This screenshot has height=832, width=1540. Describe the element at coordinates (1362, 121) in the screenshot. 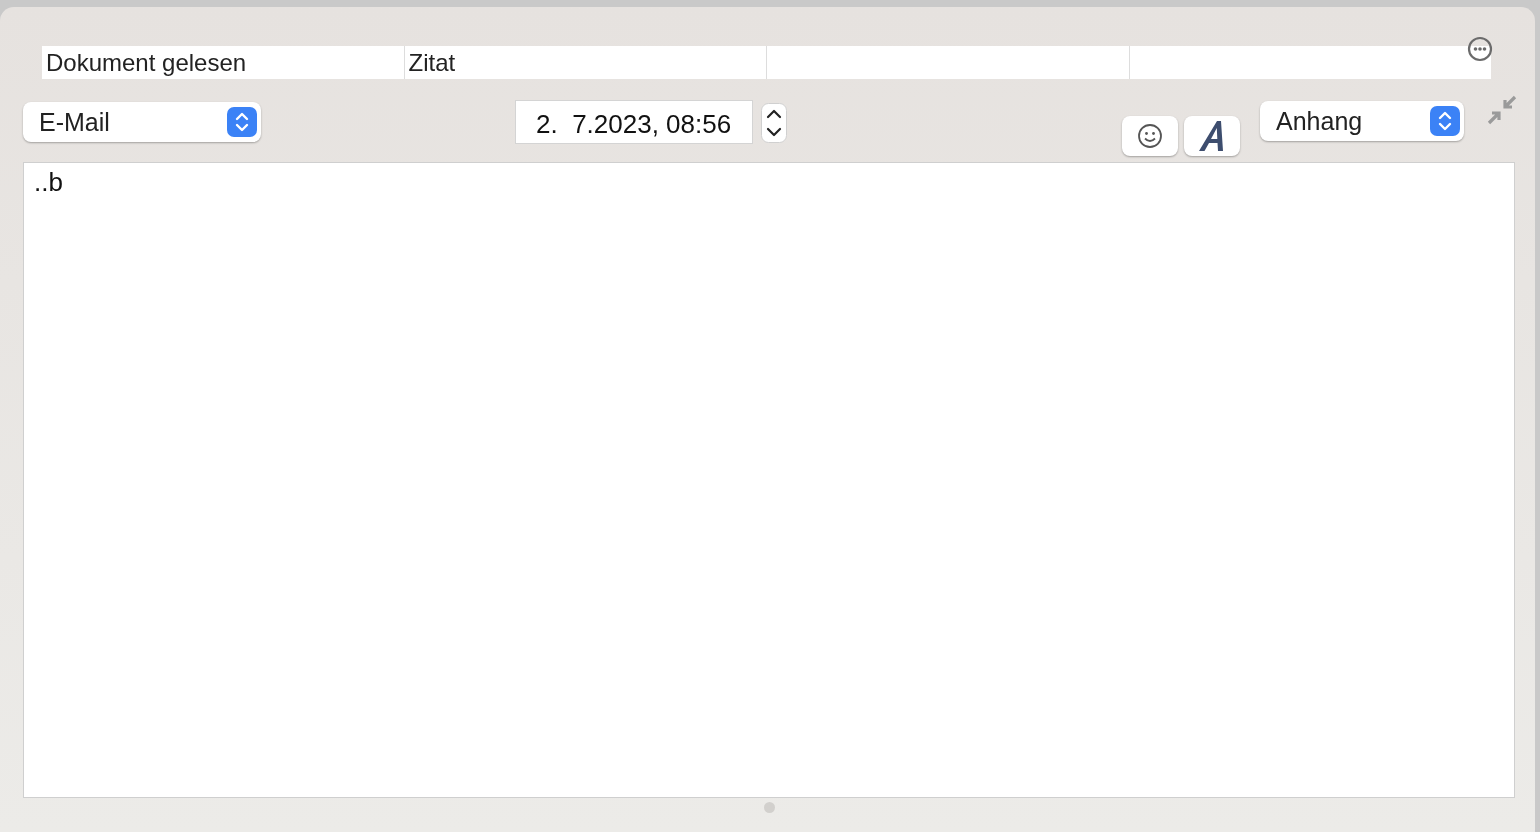

I see `attachment-popup: Anhang` at that location.